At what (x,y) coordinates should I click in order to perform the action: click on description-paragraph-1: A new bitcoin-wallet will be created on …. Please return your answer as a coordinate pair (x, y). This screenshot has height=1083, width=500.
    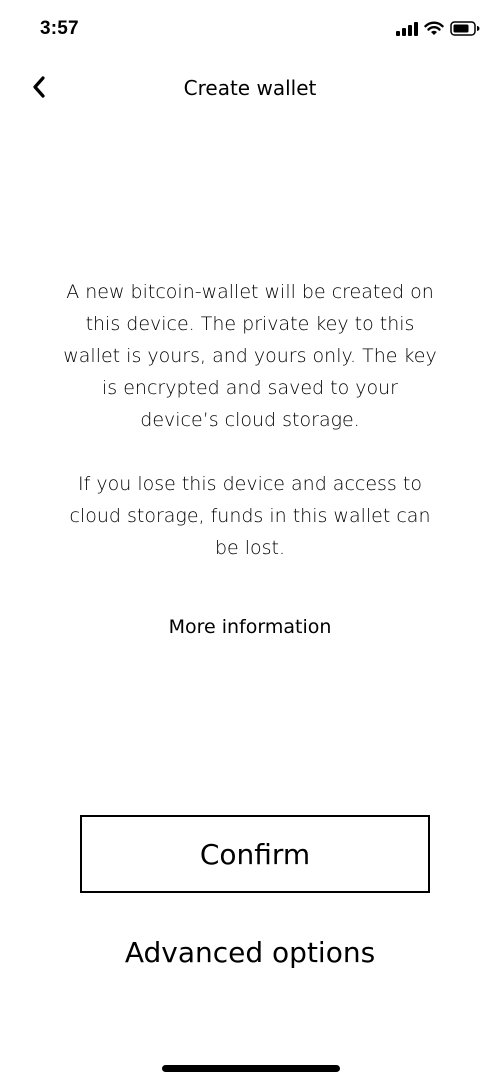
    Looking at the image, I should click on (250, 356).